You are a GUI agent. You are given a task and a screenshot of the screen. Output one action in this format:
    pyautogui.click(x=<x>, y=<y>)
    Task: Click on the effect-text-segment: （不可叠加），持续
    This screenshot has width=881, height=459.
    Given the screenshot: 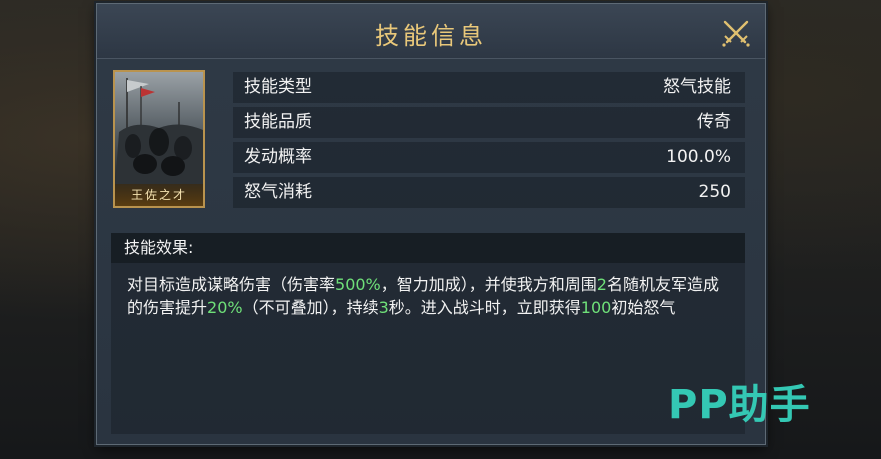 What is the action you would take?
    pyautogui.click(x=310, y=307)
    